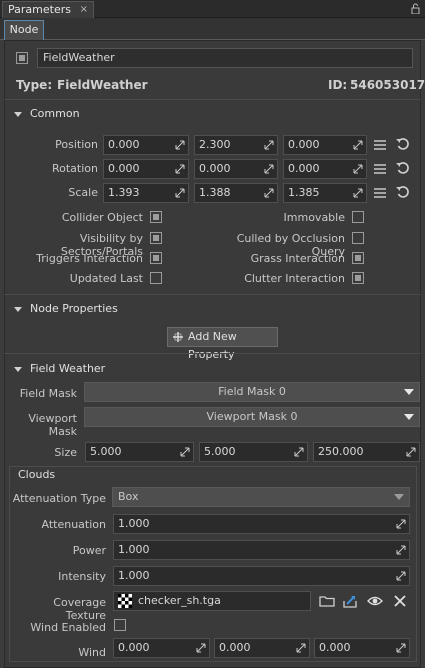  I want to click on wind-y-field: 0.000, so click(262, 648).